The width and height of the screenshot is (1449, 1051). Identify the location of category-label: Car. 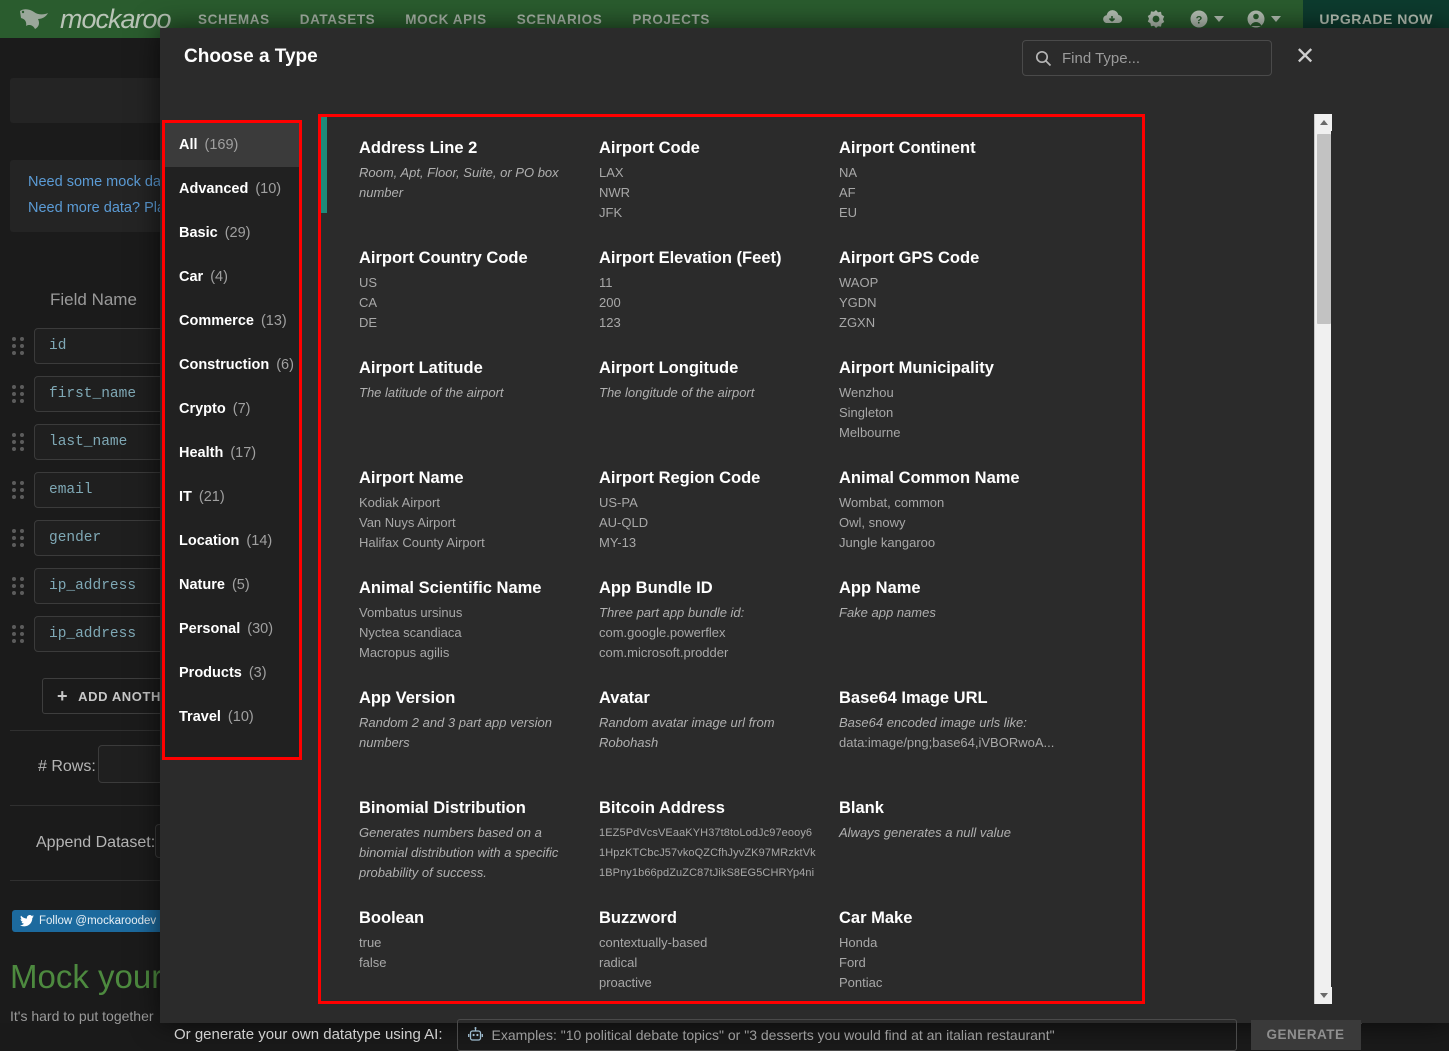
(191, 277).